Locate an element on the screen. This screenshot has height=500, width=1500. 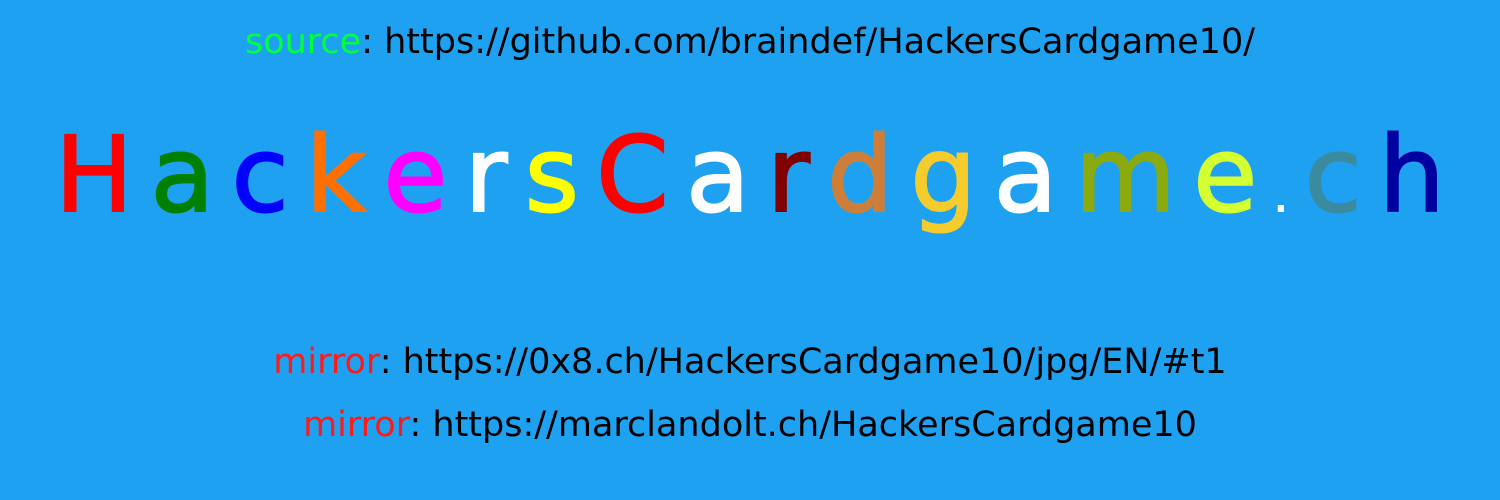
title-letter: H is located at coordinates (94, 175).